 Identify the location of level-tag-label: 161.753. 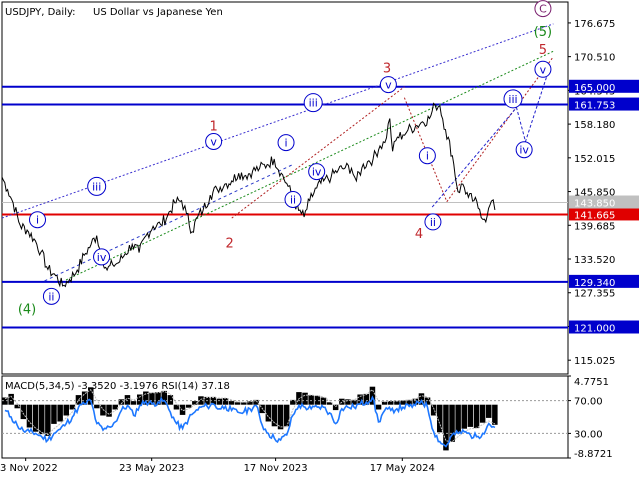
(594, 106).